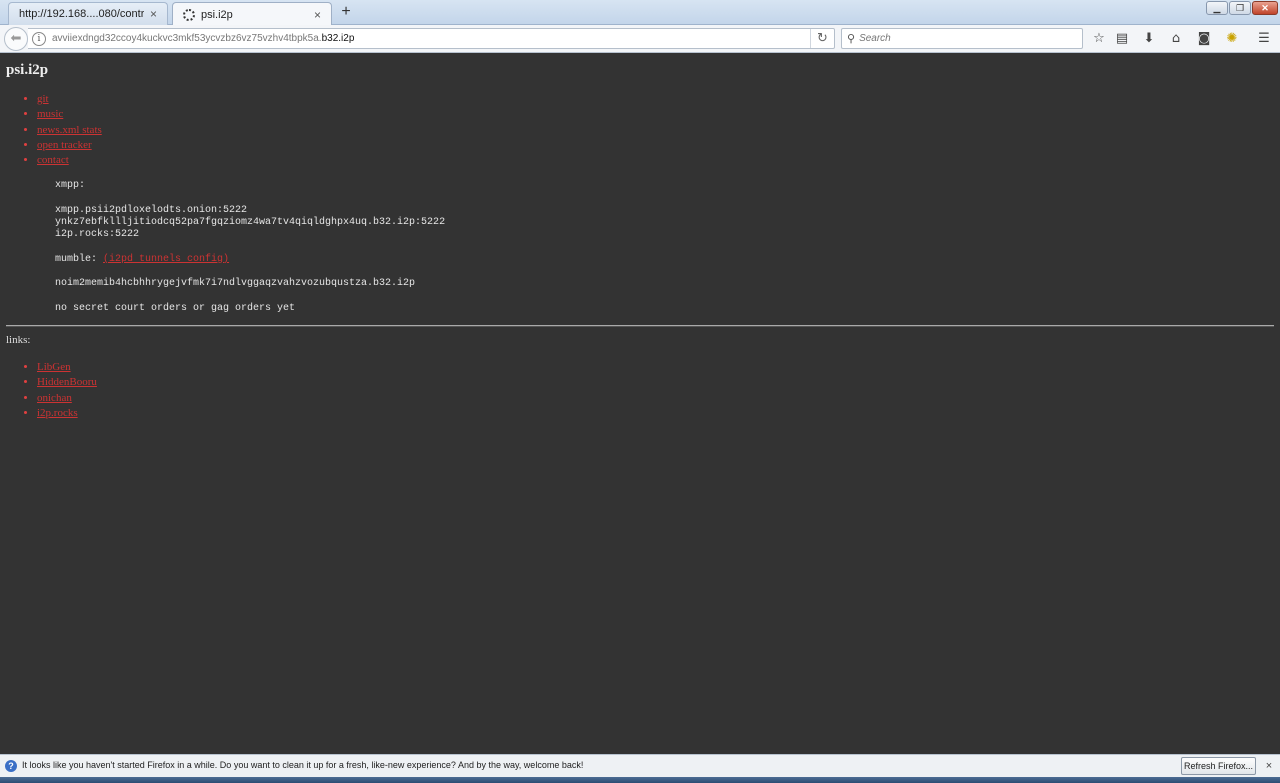 The image size is (1280, 783). Describe the element at coordinates (1240, 8) in the screenshot. I see `window-maximize-button: ❐` at that location.